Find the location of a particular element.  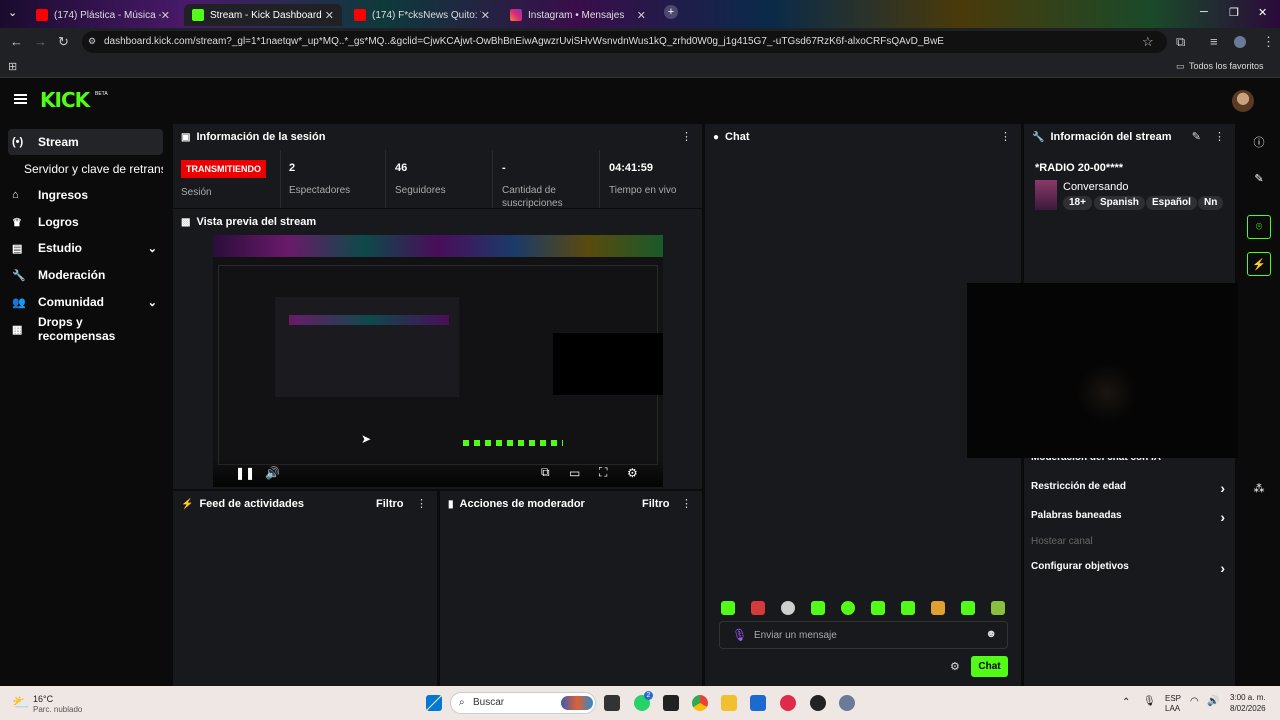

tag-spanish: Spanish is located at coordinates (1119, 203).